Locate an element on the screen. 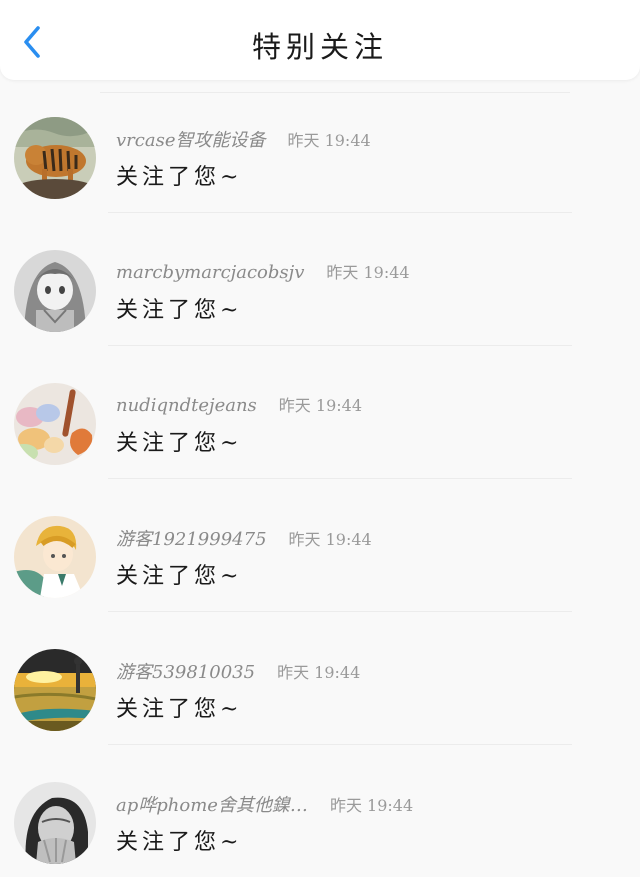 This screenshot has width=640, height=877. notification-meta: vrcase智攻能设备 昨天 19:44 is located at coordinates (243, 139).